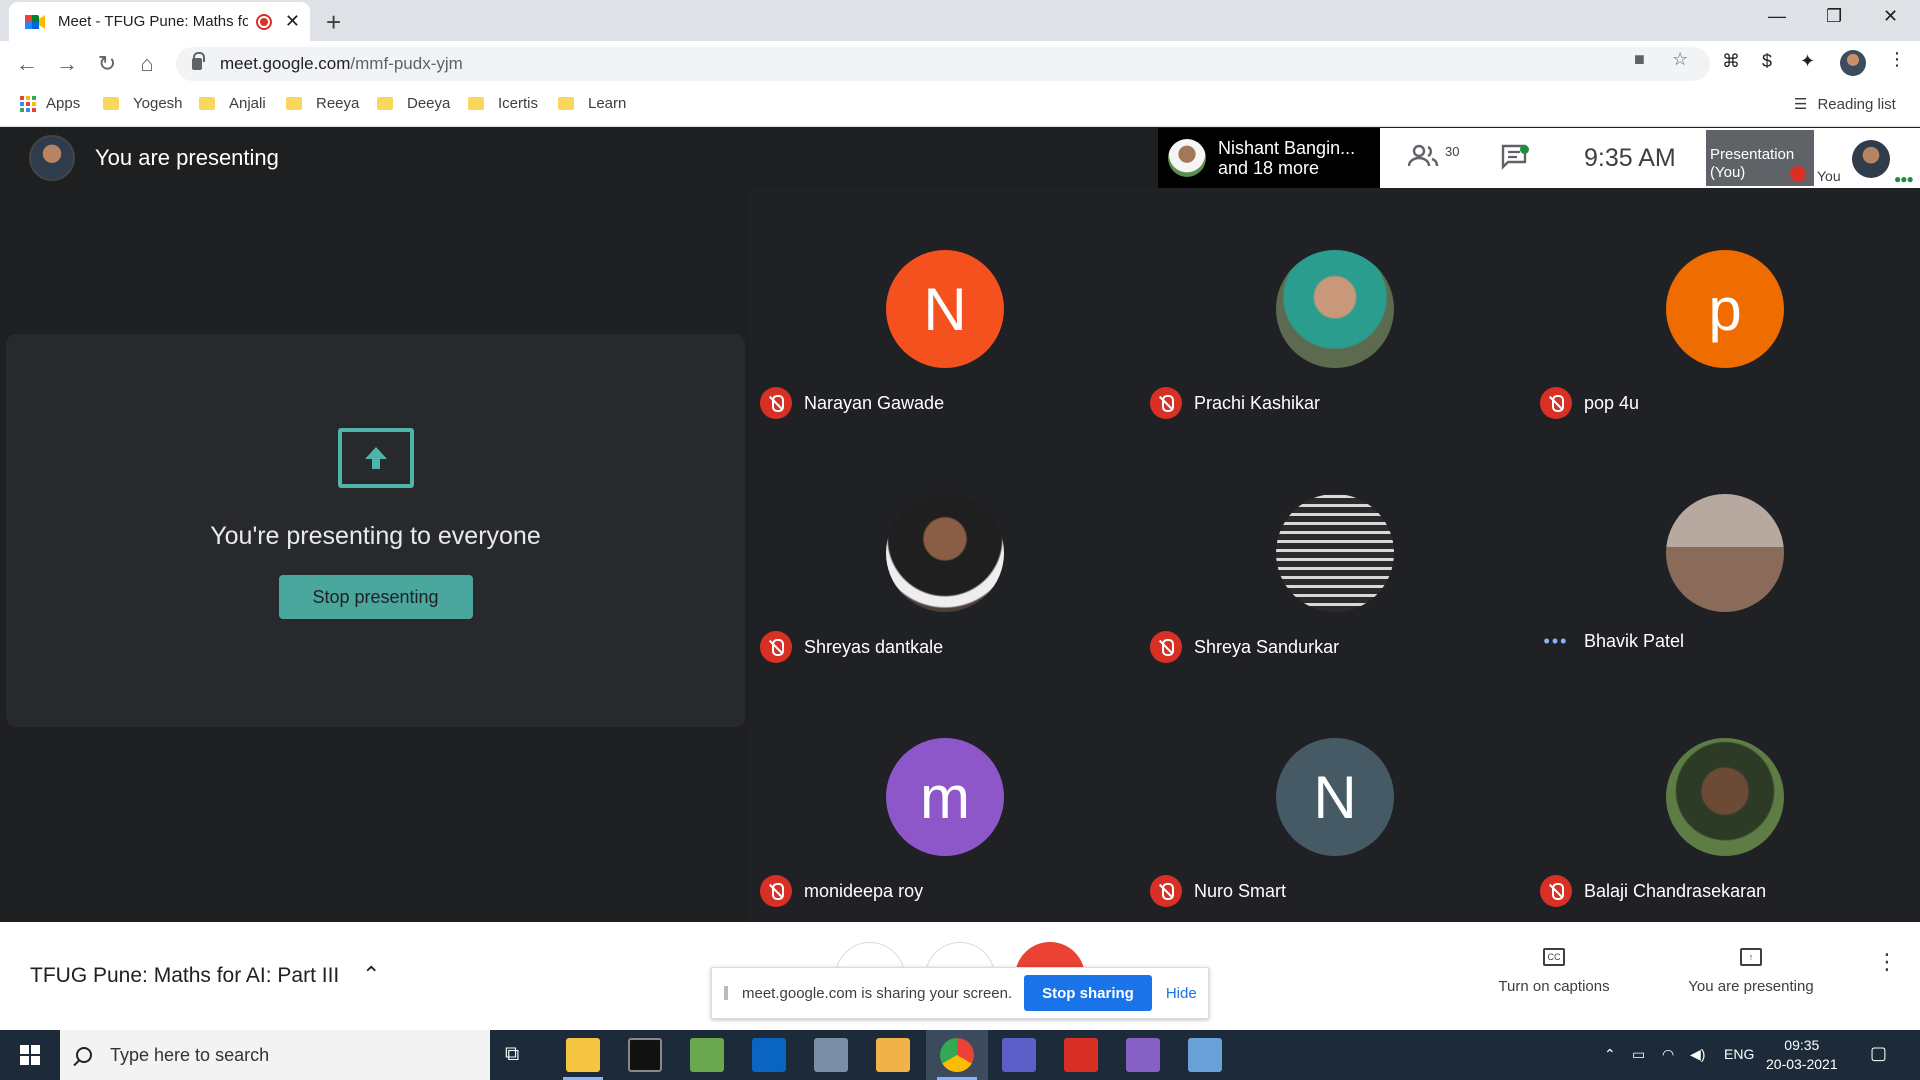 The height and width of the screenshot is (1080, 1920). Describe the element at coordinates (375, 536) in the screenshot. I see `presenting-message: You're presenting to everyone` at that location.